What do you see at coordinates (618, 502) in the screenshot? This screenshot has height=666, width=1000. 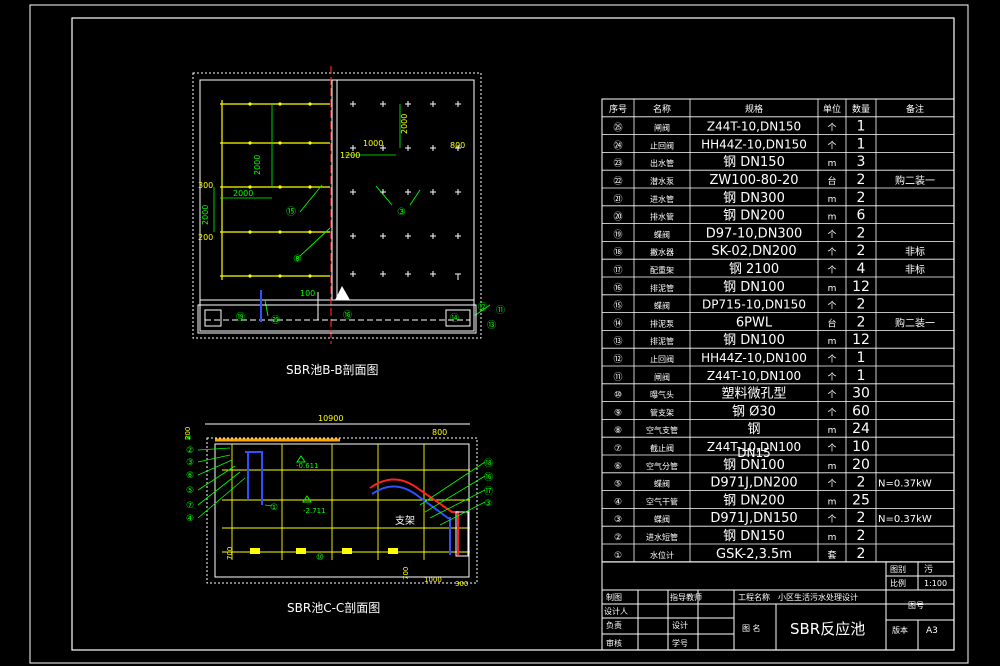 I see `table-row-21-cell-0: ④` at bounding box center [618, 502].